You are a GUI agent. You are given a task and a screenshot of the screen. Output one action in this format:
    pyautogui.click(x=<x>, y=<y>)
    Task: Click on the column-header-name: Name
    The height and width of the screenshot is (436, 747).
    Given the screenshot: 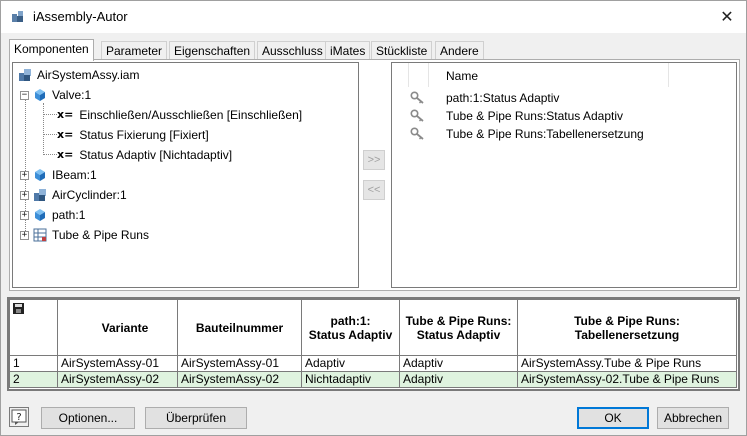 What is the action you would take?
    pyautogui.click(x=462, y=76)
    